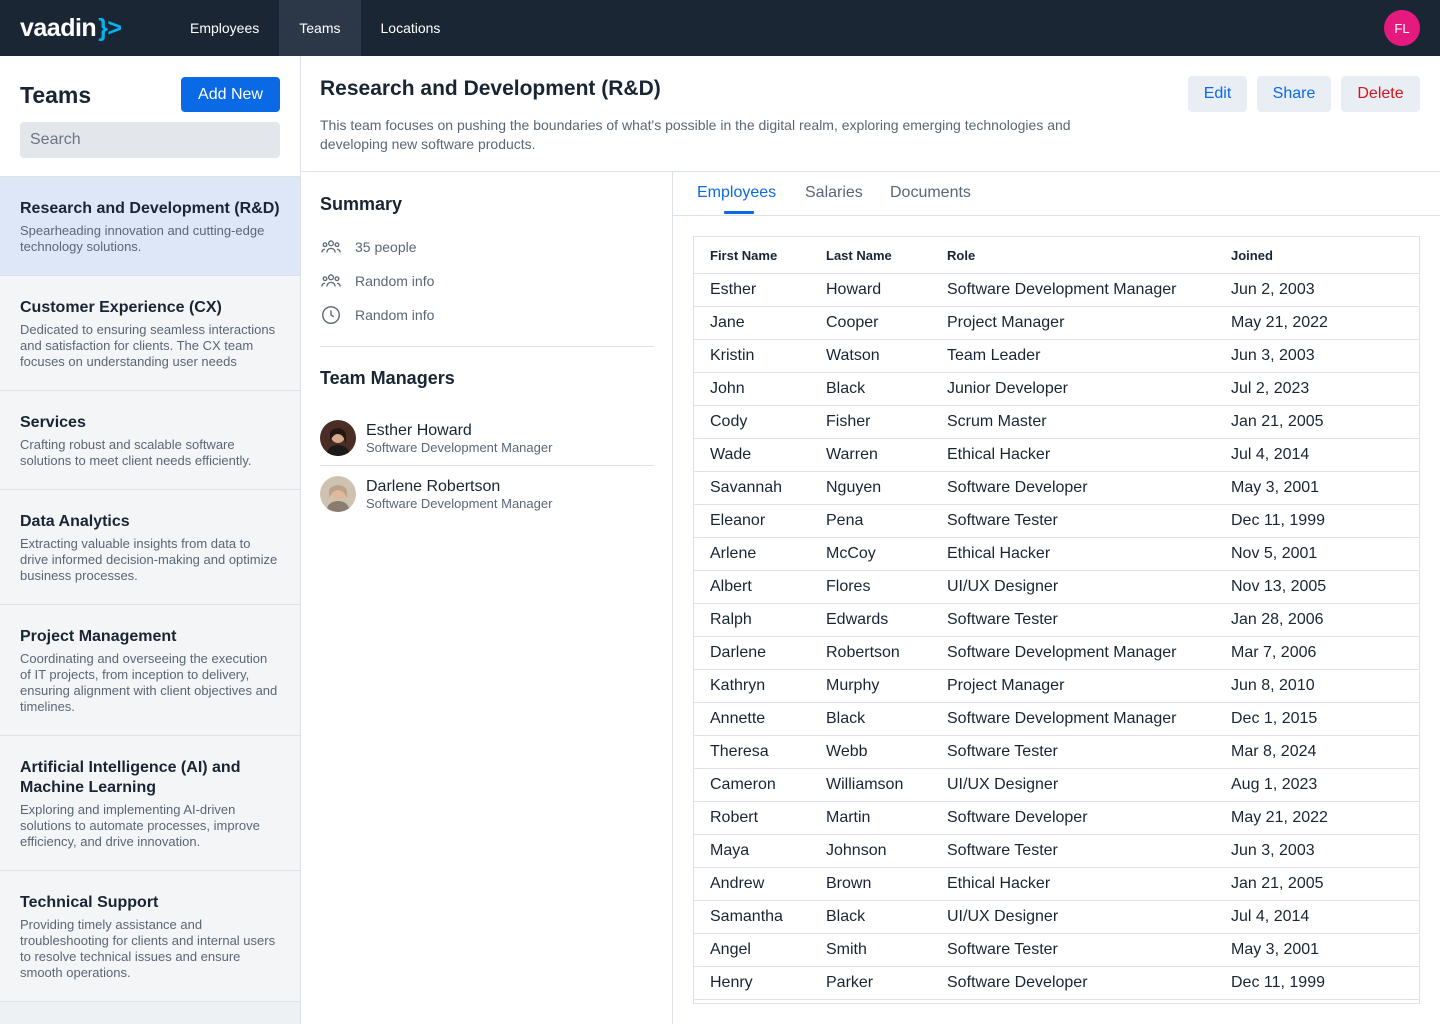 The image size is (1440, 1024). What do you see at coordinates (738, 718) in the screenshot?
I see `cell-first-name: Annette` at bounding box center [738, 718].